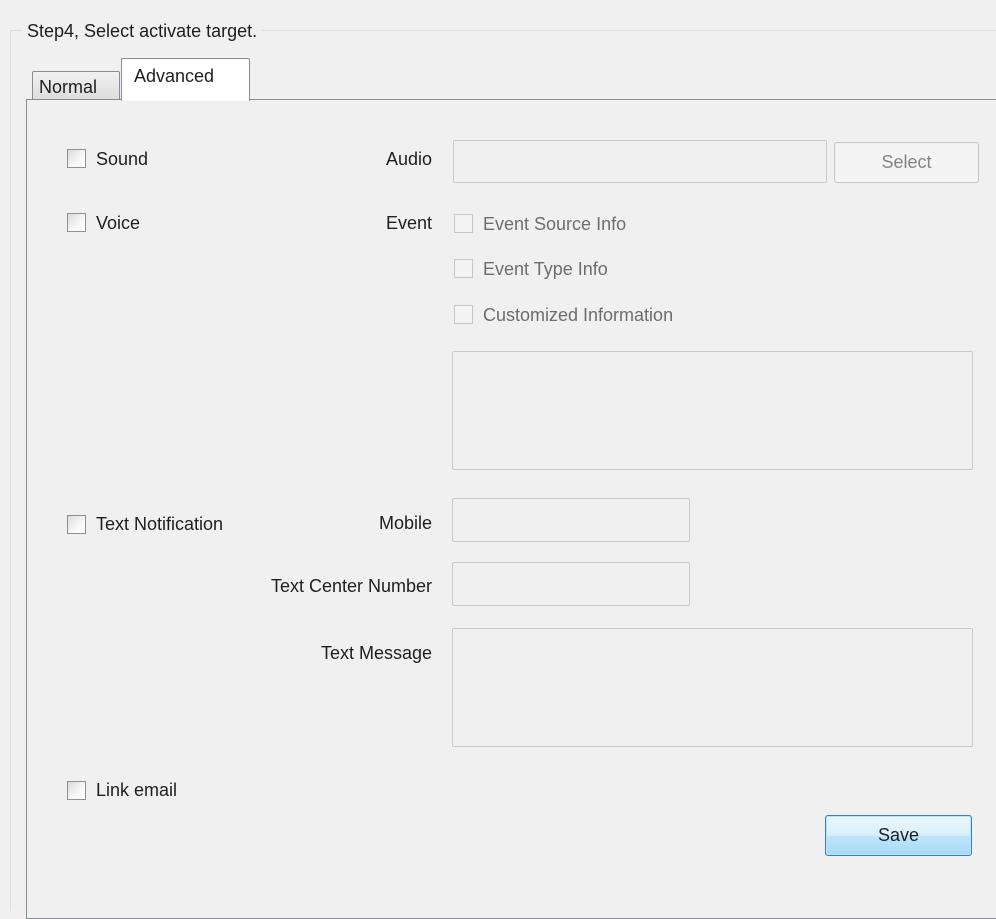  I want to click on save-button: Save, so click(898, 835).